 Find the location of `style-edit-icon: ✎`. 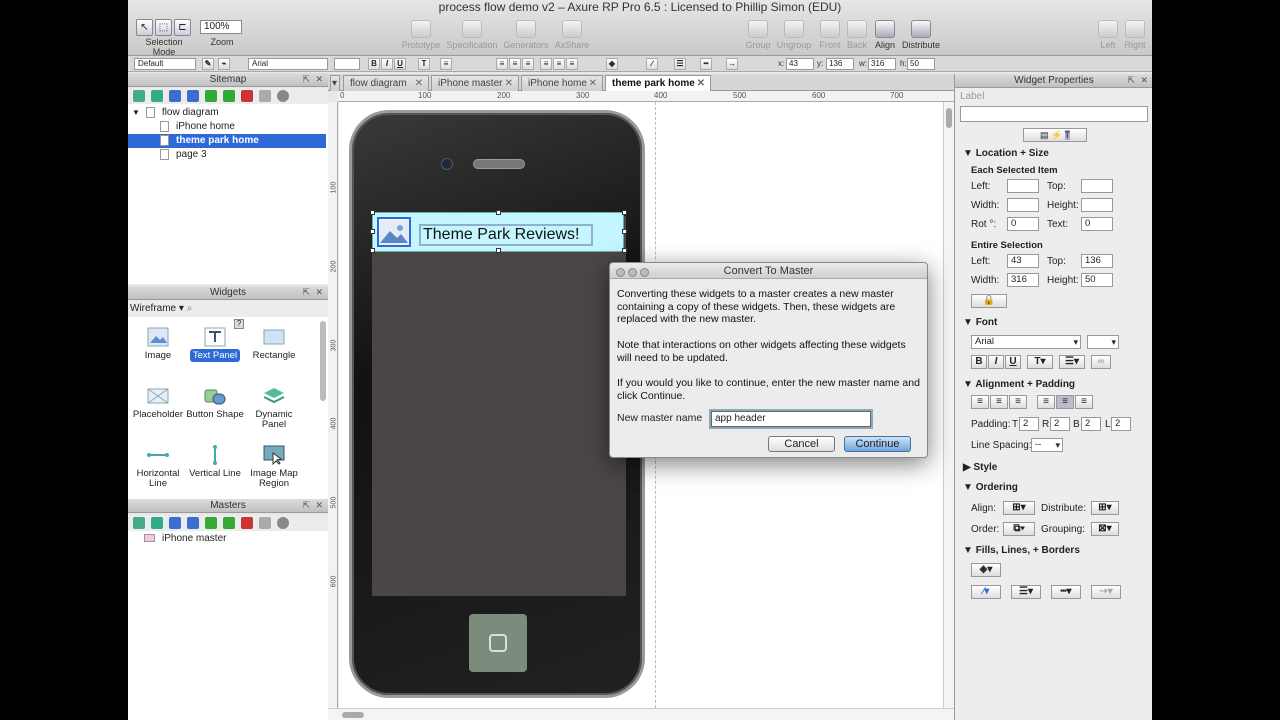

style-edit-icon: ✎ is located at coordinates (208, 64).